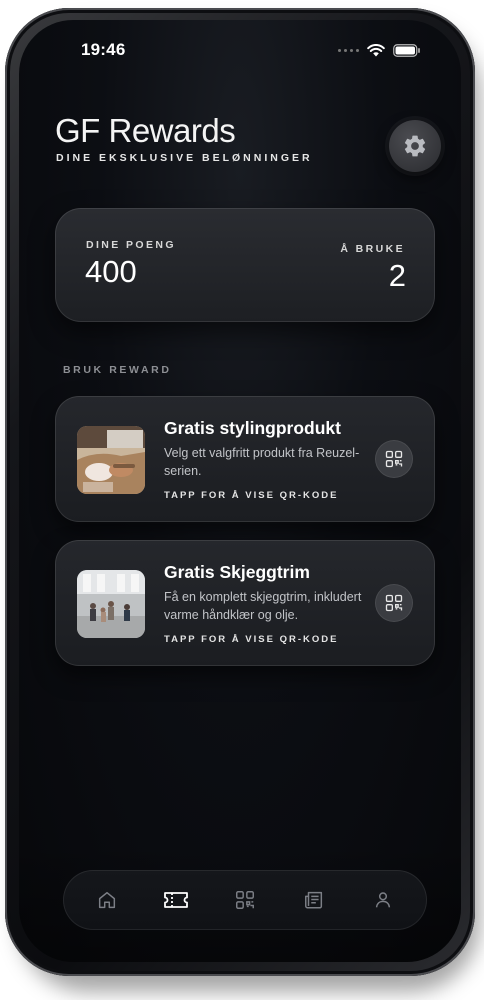 This screenshot has width=484, height=1000. Describe the element at coordinates (111, 271) in the screenshot. I see `points-value: 400` at that location.